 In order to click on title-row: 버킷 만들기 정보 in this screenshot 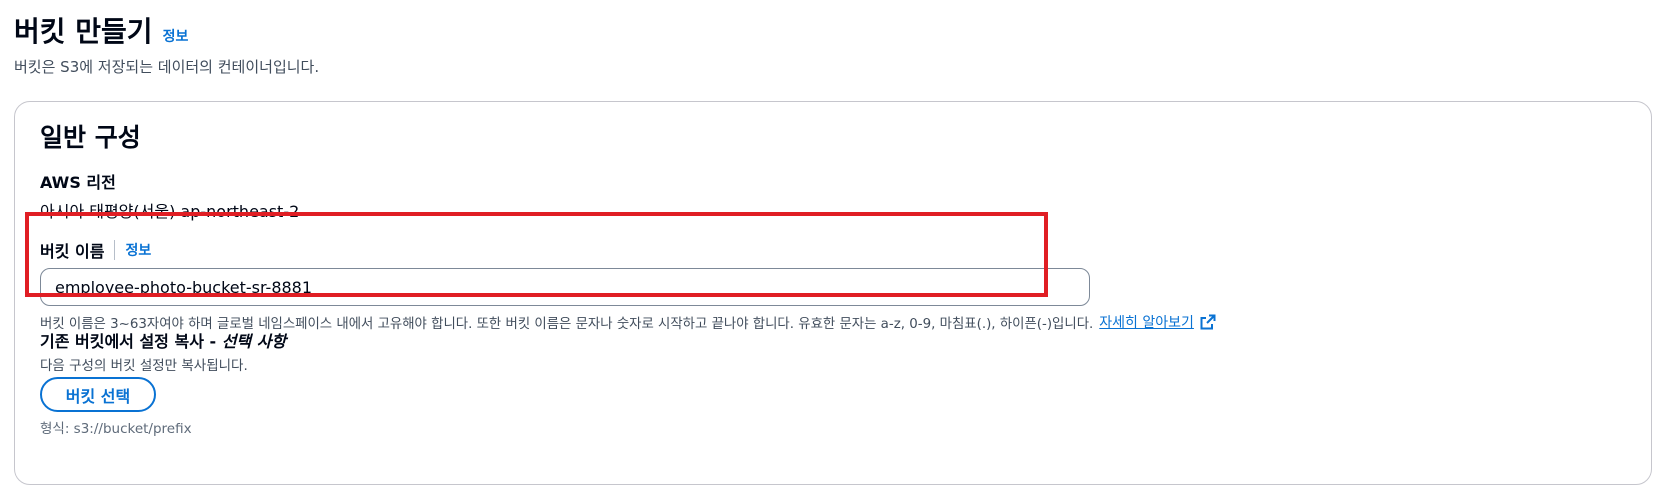, I will do `click(101, 30)`.